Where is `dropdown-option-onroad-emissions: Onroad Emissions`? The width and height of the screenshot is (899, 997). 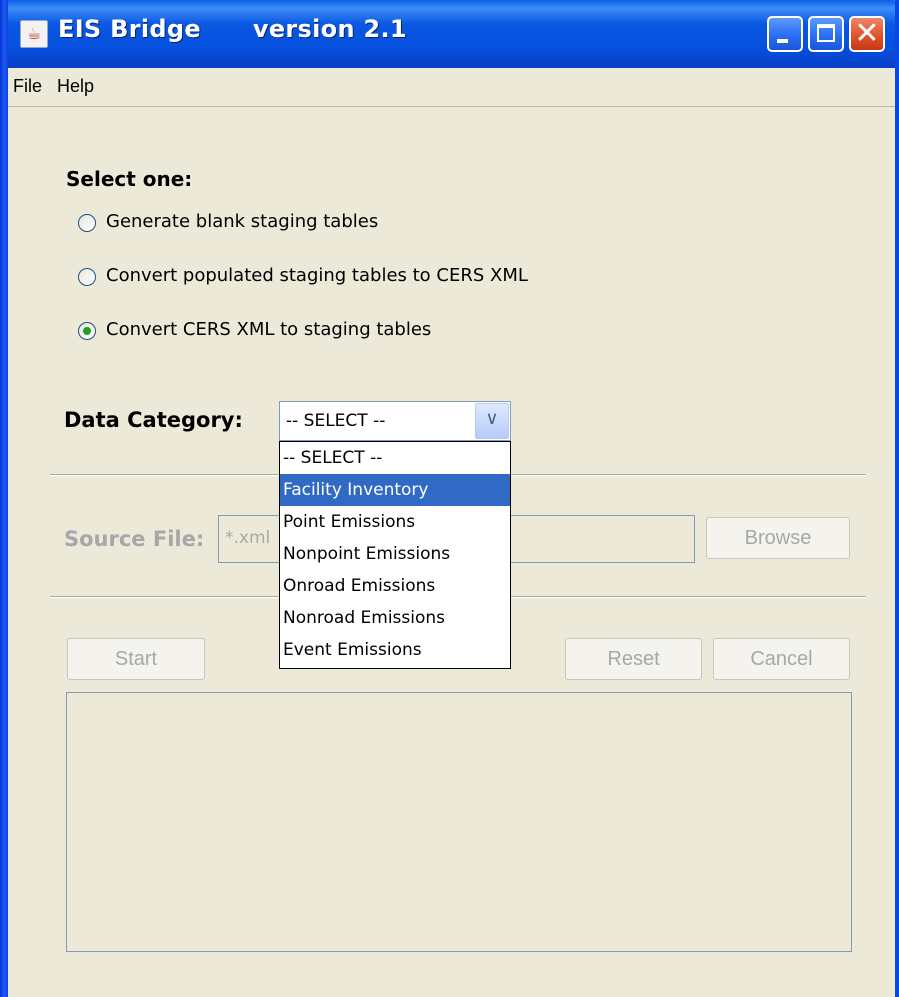
dropdown-option-onroad-emissions: Onroad Emissions is located at coordinates (395, 586).